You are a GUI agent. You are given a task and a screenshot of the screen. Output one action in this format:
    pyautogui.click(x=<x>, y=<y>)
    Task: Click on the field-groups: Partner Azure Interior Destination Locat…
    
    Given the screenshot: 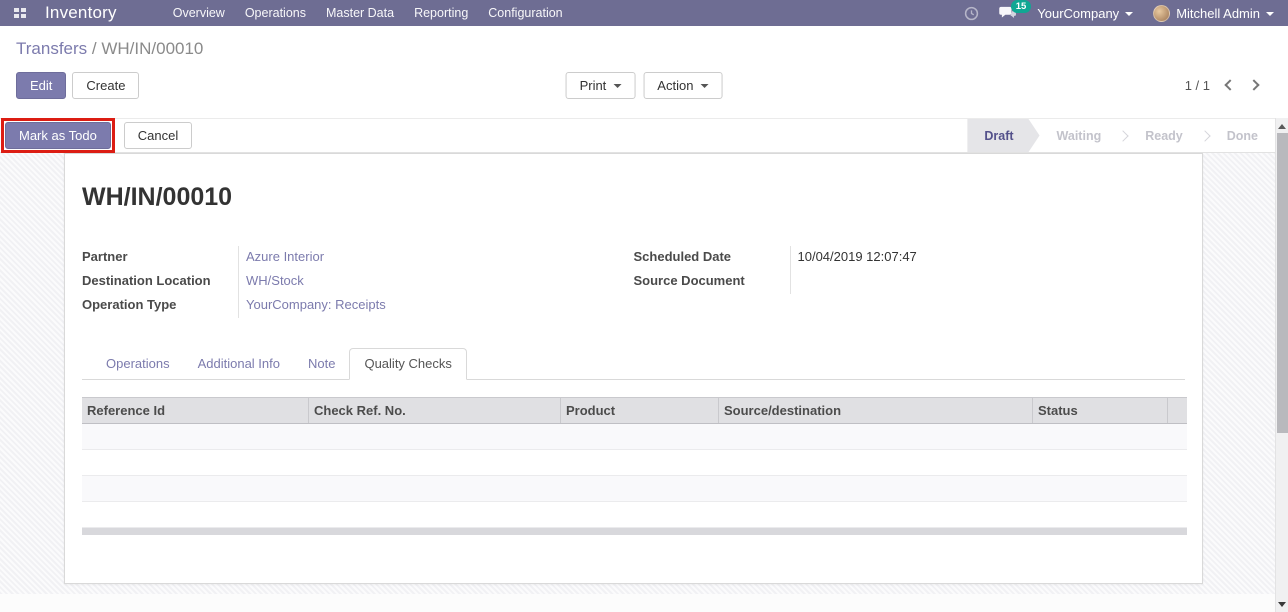 What is the action you would take?
    pyautogui.click(x=633, y=282)
    